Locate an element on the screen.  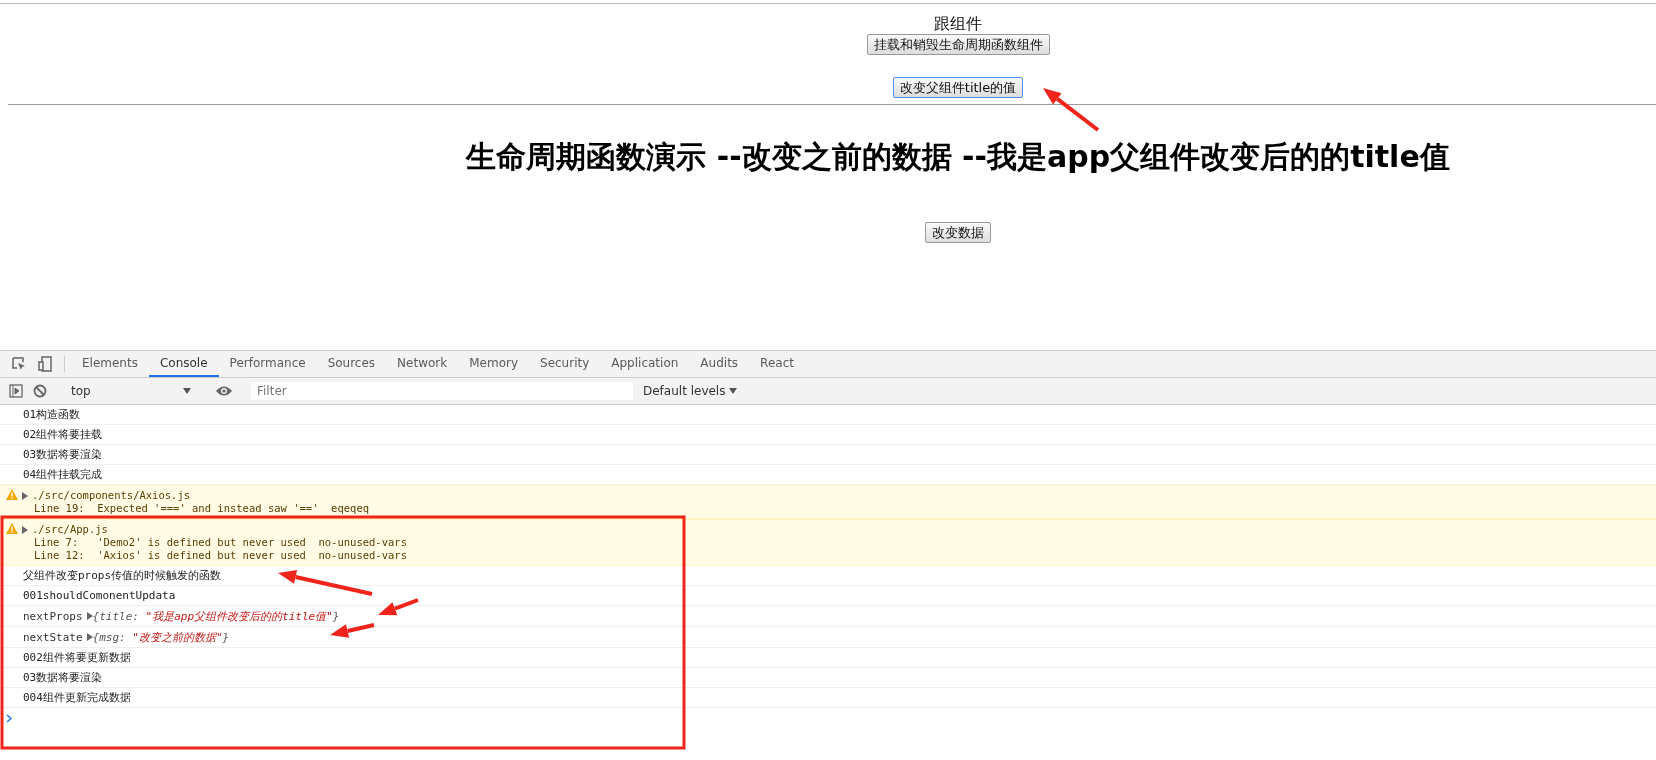
context-select: top is located at coordinates (131, 391).